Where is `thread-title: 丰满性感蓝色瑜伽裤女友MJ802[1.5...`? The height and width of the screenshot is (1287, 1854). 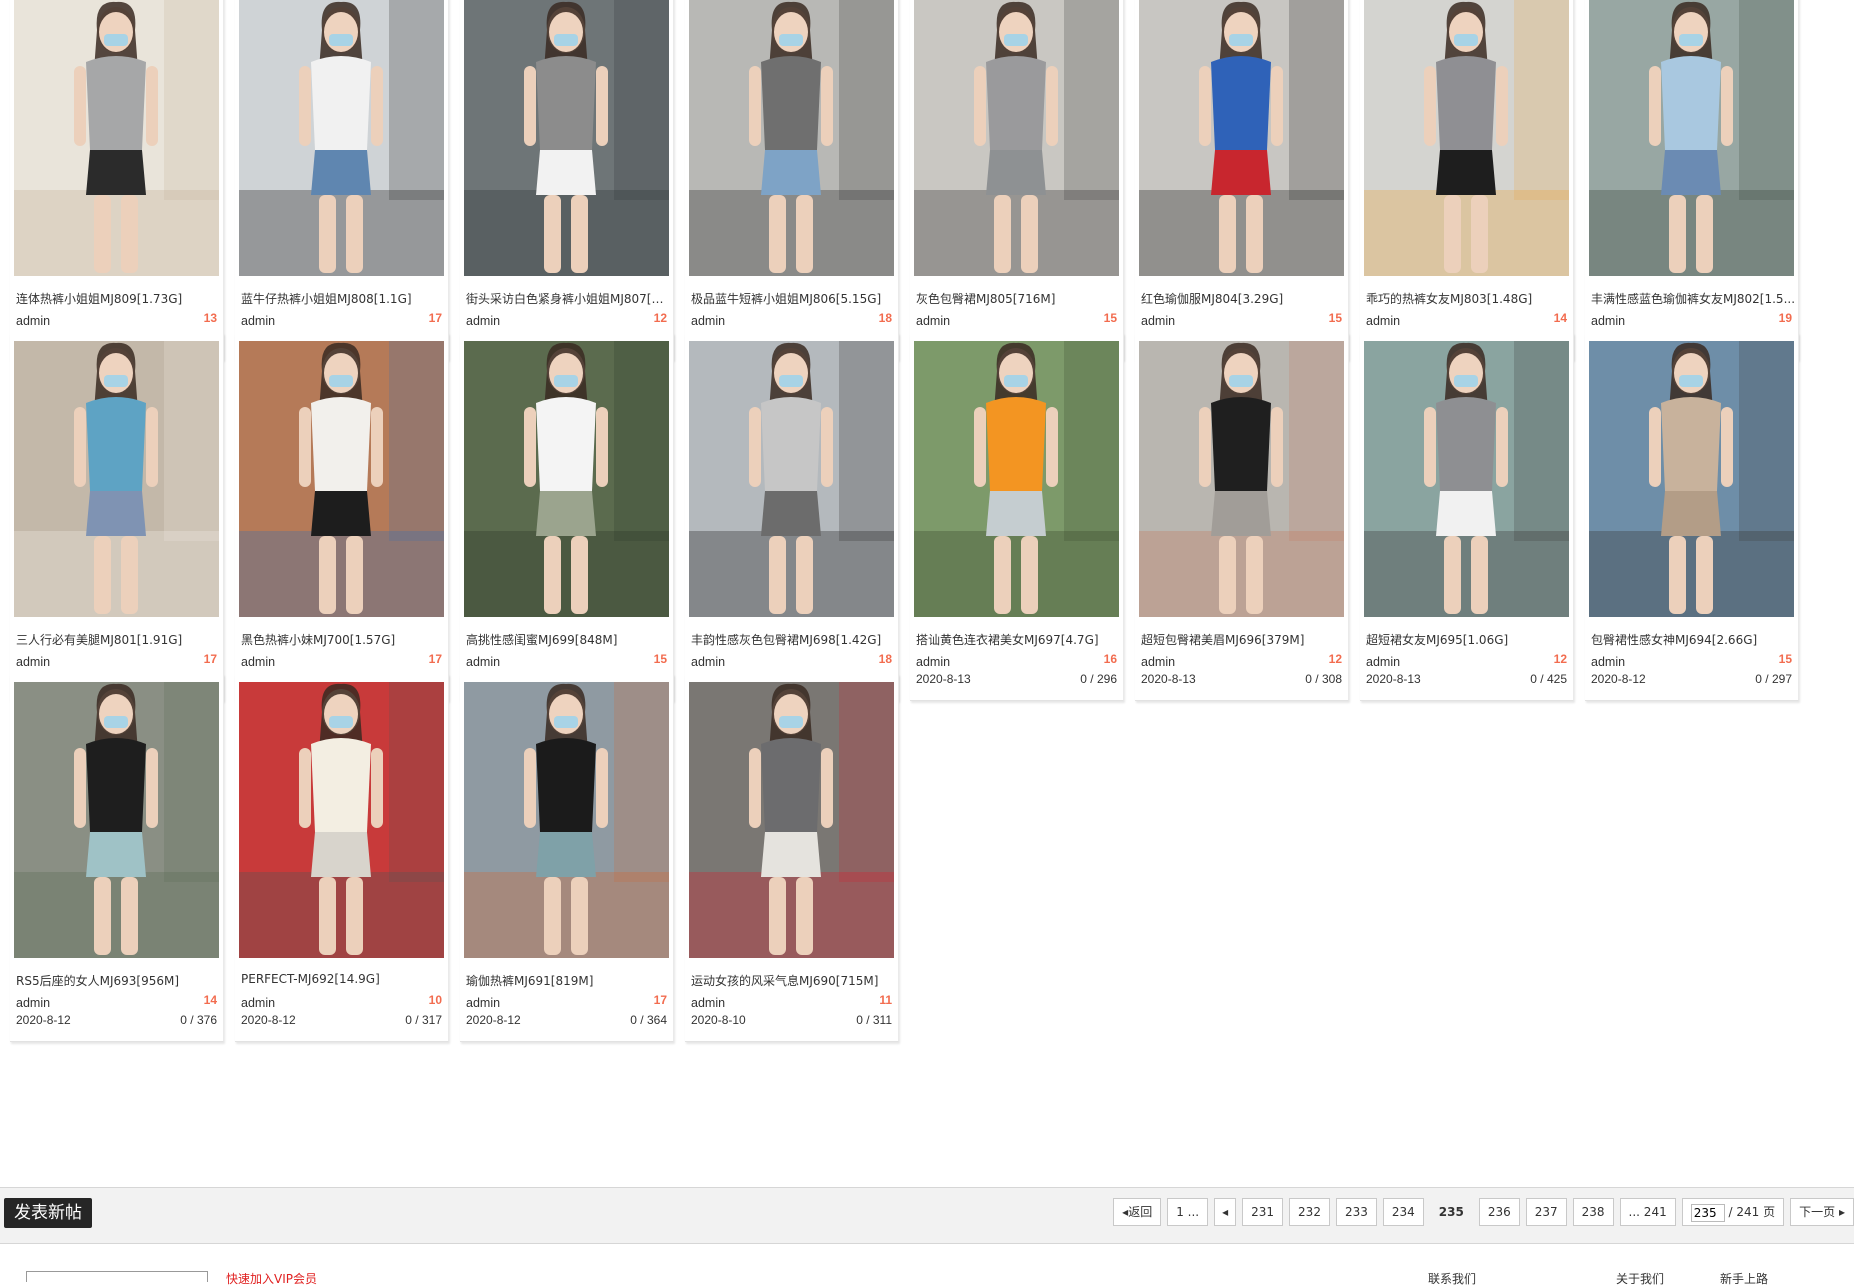 thread-title: 丰满性感蓝色瑜伽裤女友MJ802[1.5... is located at coordinates (1693, 298).